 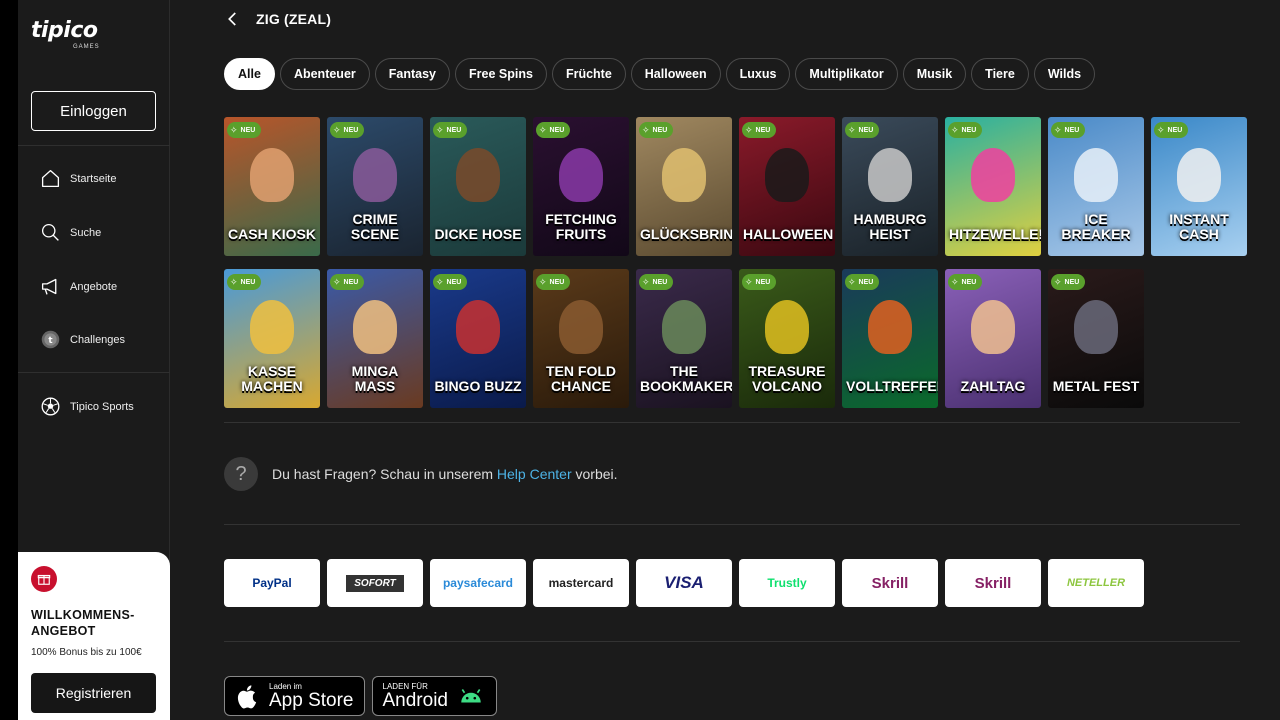 What do you see at coordinates (1064, 74) in the screenshot?
I see `filter-chip-wilds: Wilds` at bounding box center [1064, 74].